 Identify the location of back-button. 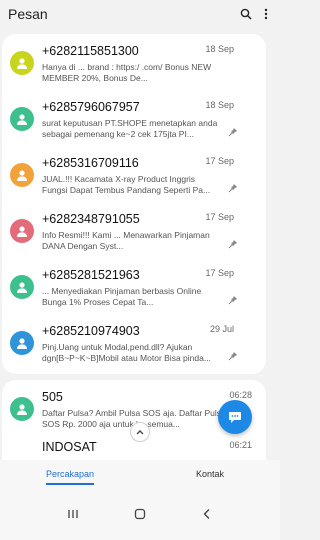
(207, 514).